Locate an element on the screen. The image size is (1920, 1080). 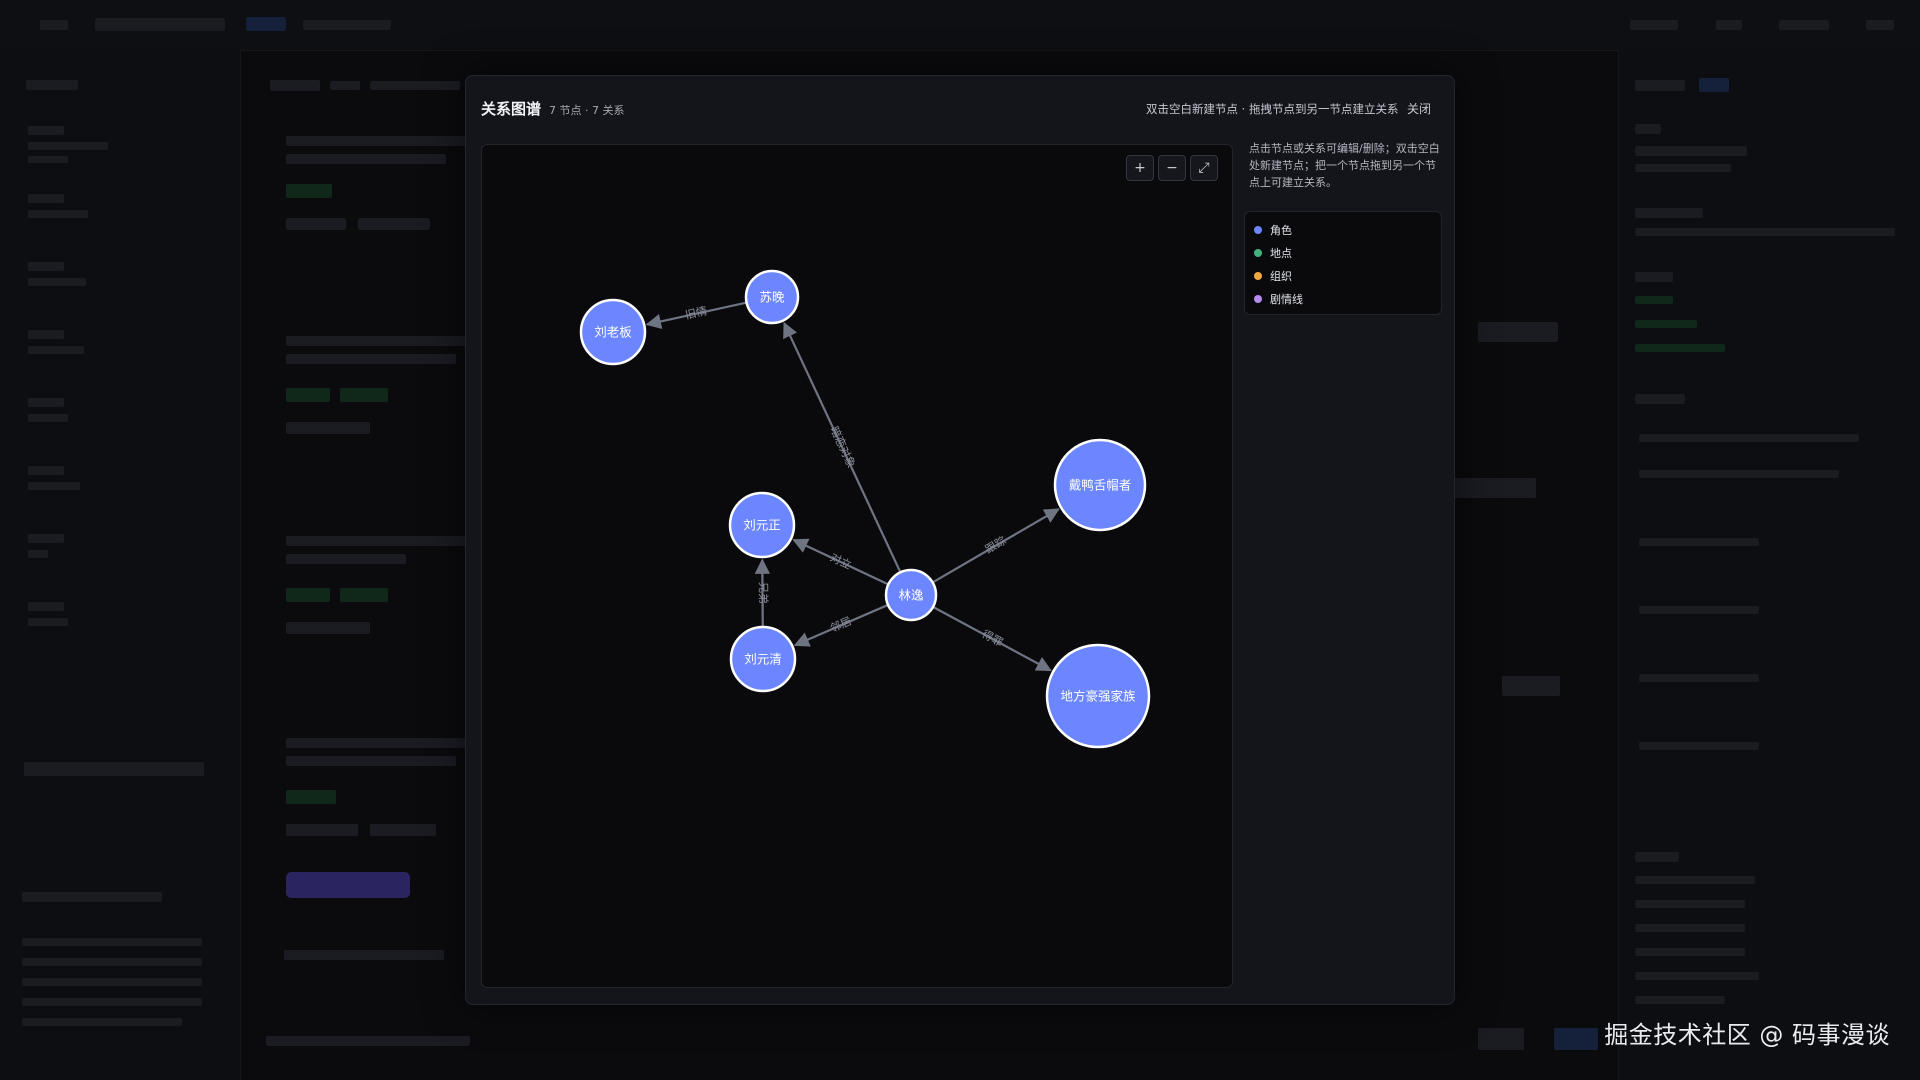
graph-node-liuyuanzheng: 刘元正 is located at coordinates (762, 525).